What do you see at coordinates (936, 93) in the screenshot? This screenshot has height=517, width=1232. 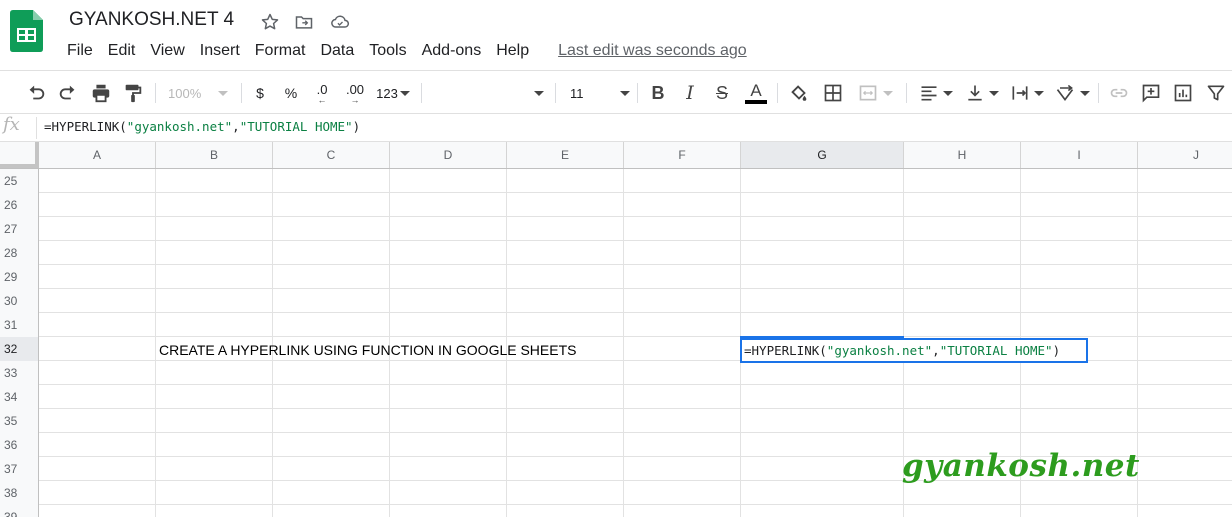 I see `horizontal-align-icon` at bounding box center [936, 93].